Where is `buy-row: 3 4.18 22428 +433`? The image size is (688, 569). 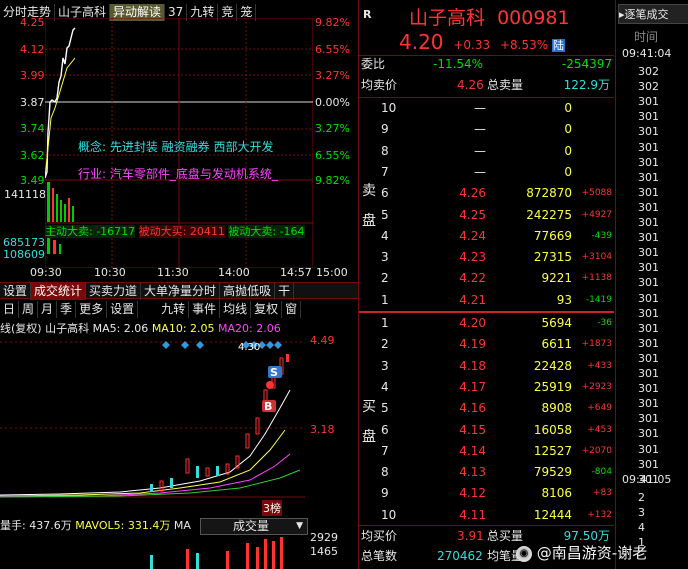
buy-row: 3 4.18 22428 +433 is located at coordinates (486, 366).